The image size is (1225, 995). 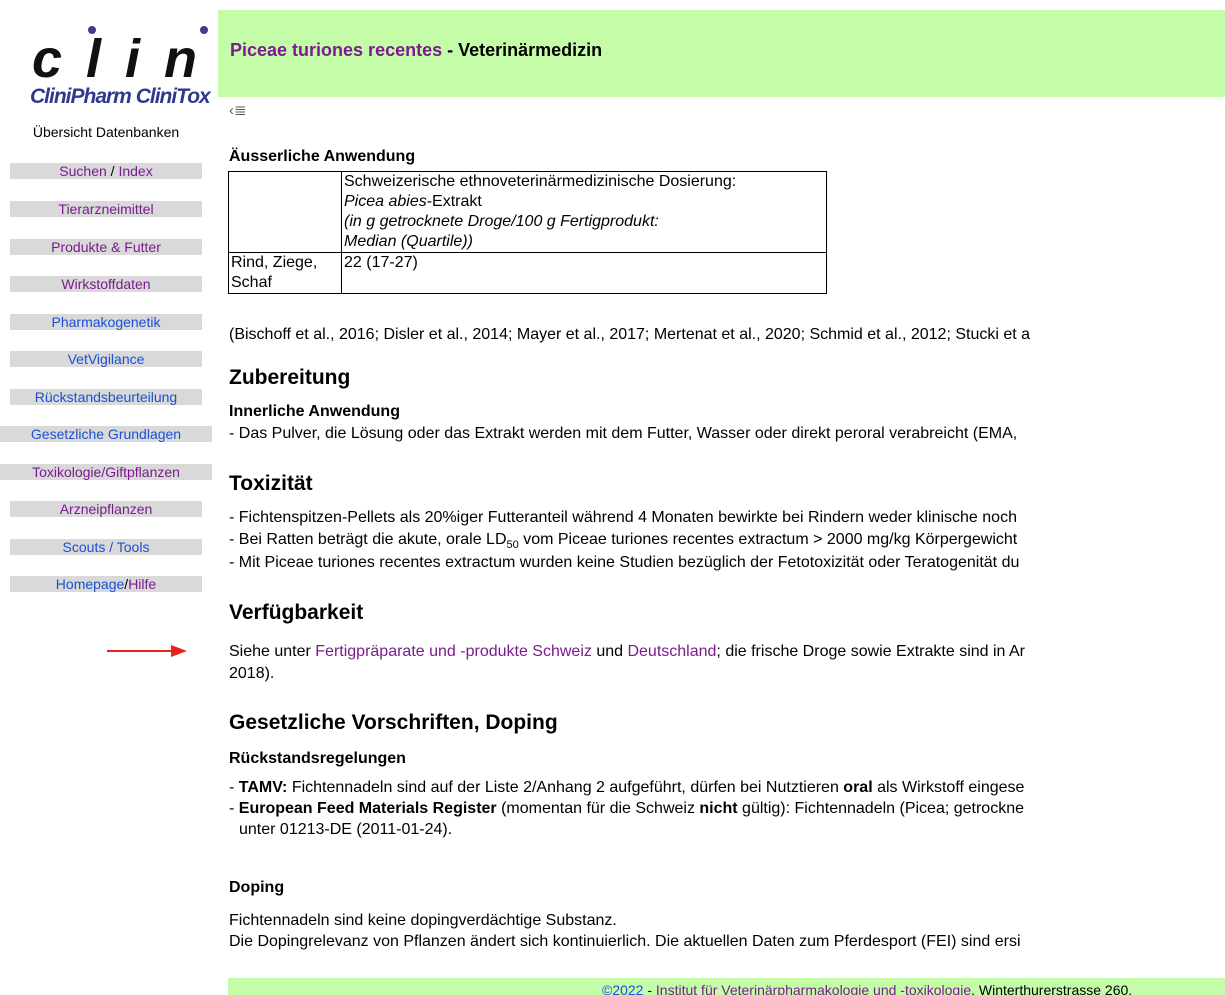 What do you see at coordinates (385, 201) in the screenshot?
I see `species-latin: Picea abies` at bounding box center [385, 201].